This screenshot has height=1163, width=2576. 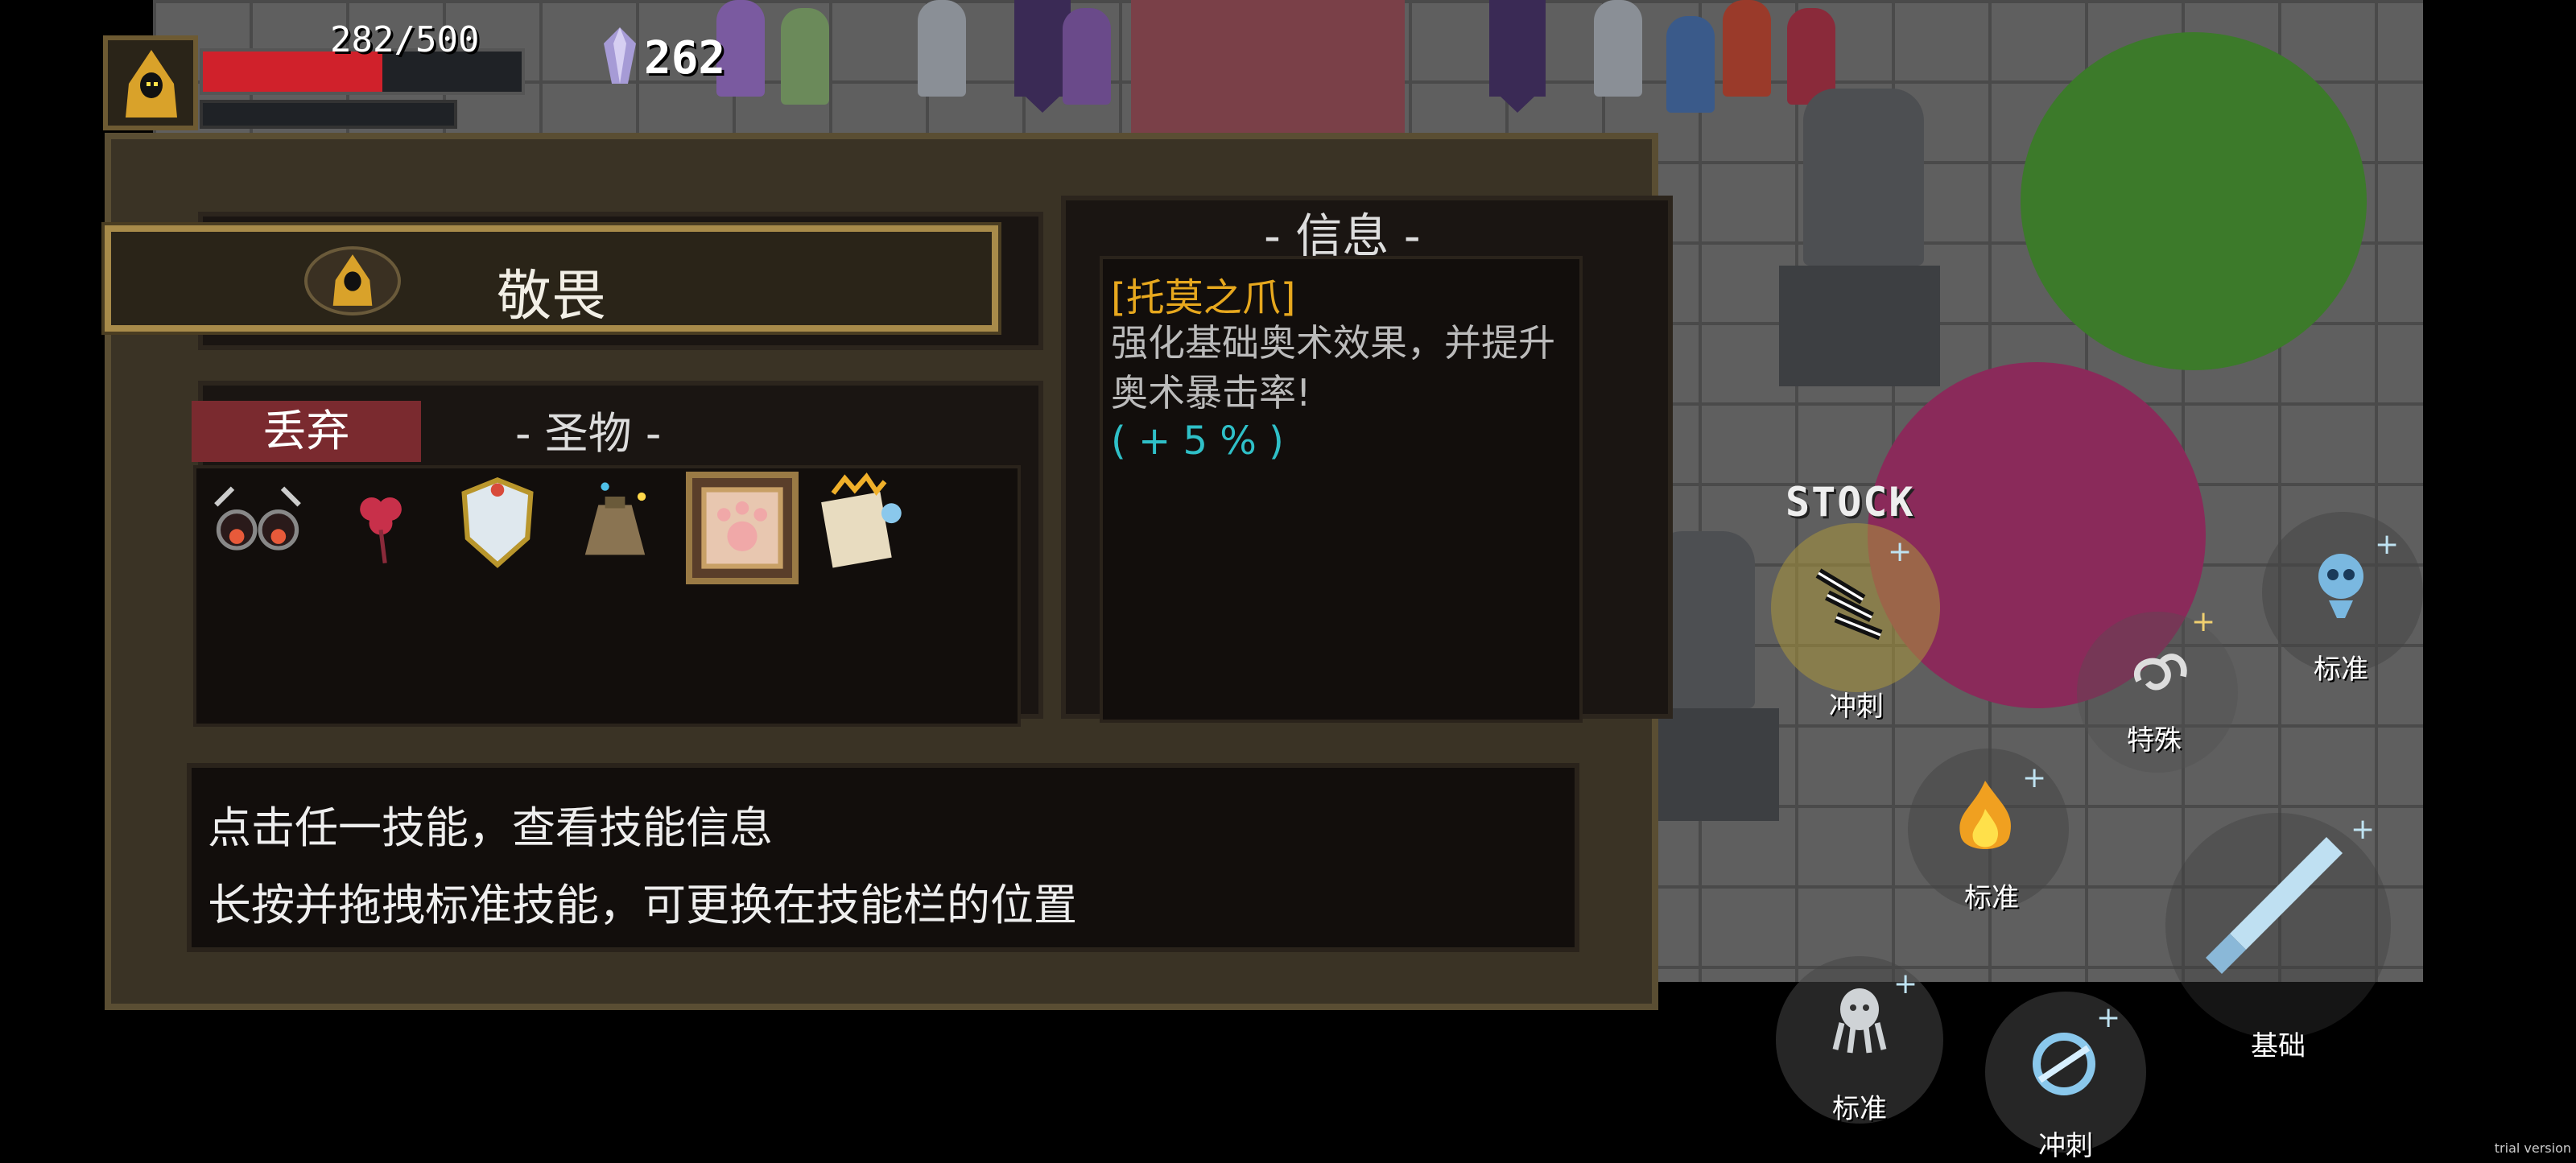 I want to click on relic-glasses, so click(x=264, y=528).